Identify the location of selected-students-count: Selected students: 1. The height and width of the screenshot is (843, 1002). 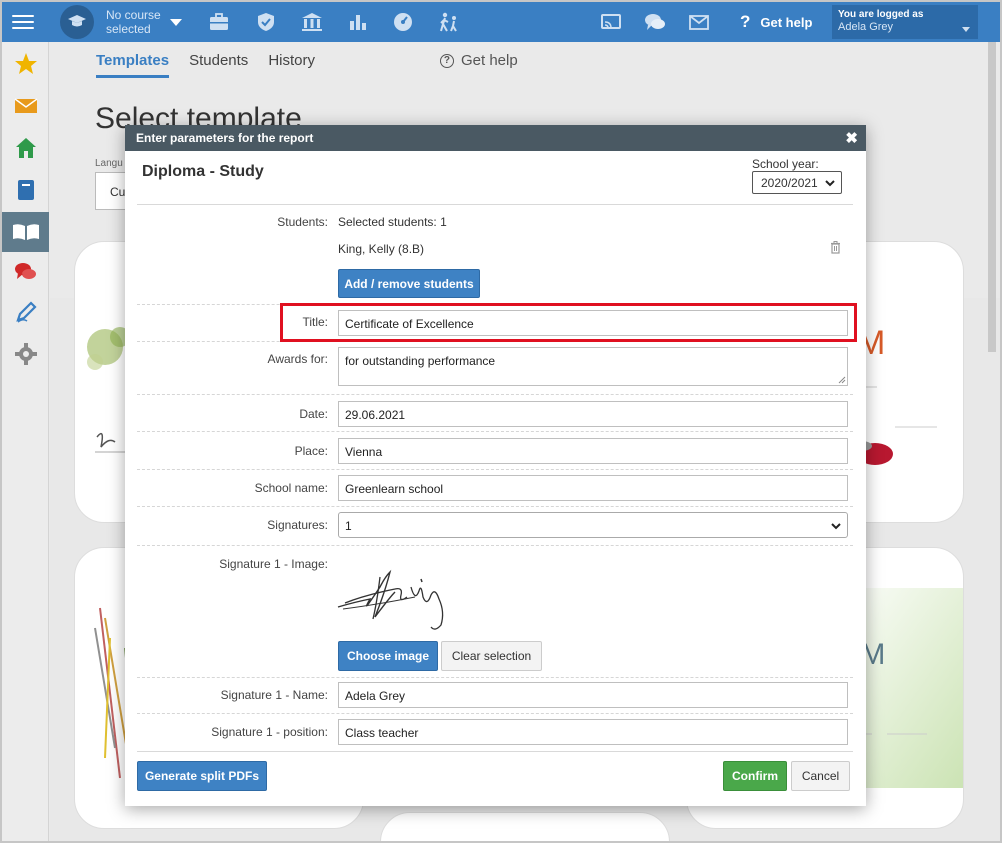
(392, 222).